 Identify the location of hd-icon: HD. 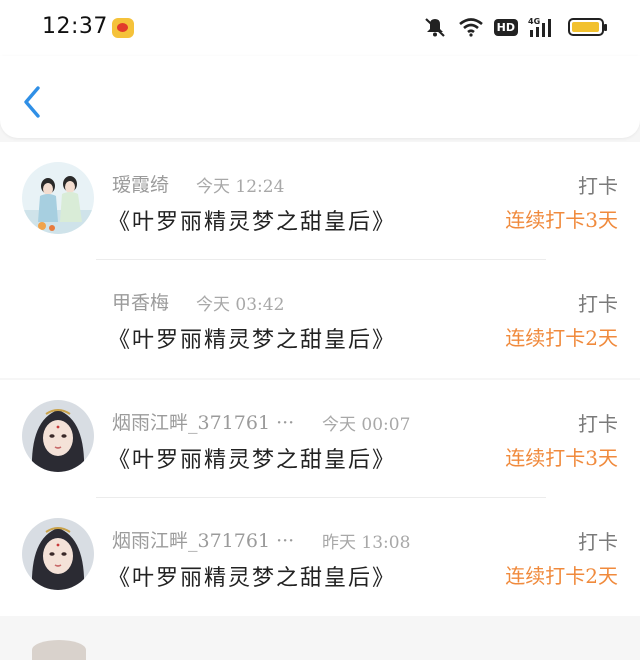
(505, 27).